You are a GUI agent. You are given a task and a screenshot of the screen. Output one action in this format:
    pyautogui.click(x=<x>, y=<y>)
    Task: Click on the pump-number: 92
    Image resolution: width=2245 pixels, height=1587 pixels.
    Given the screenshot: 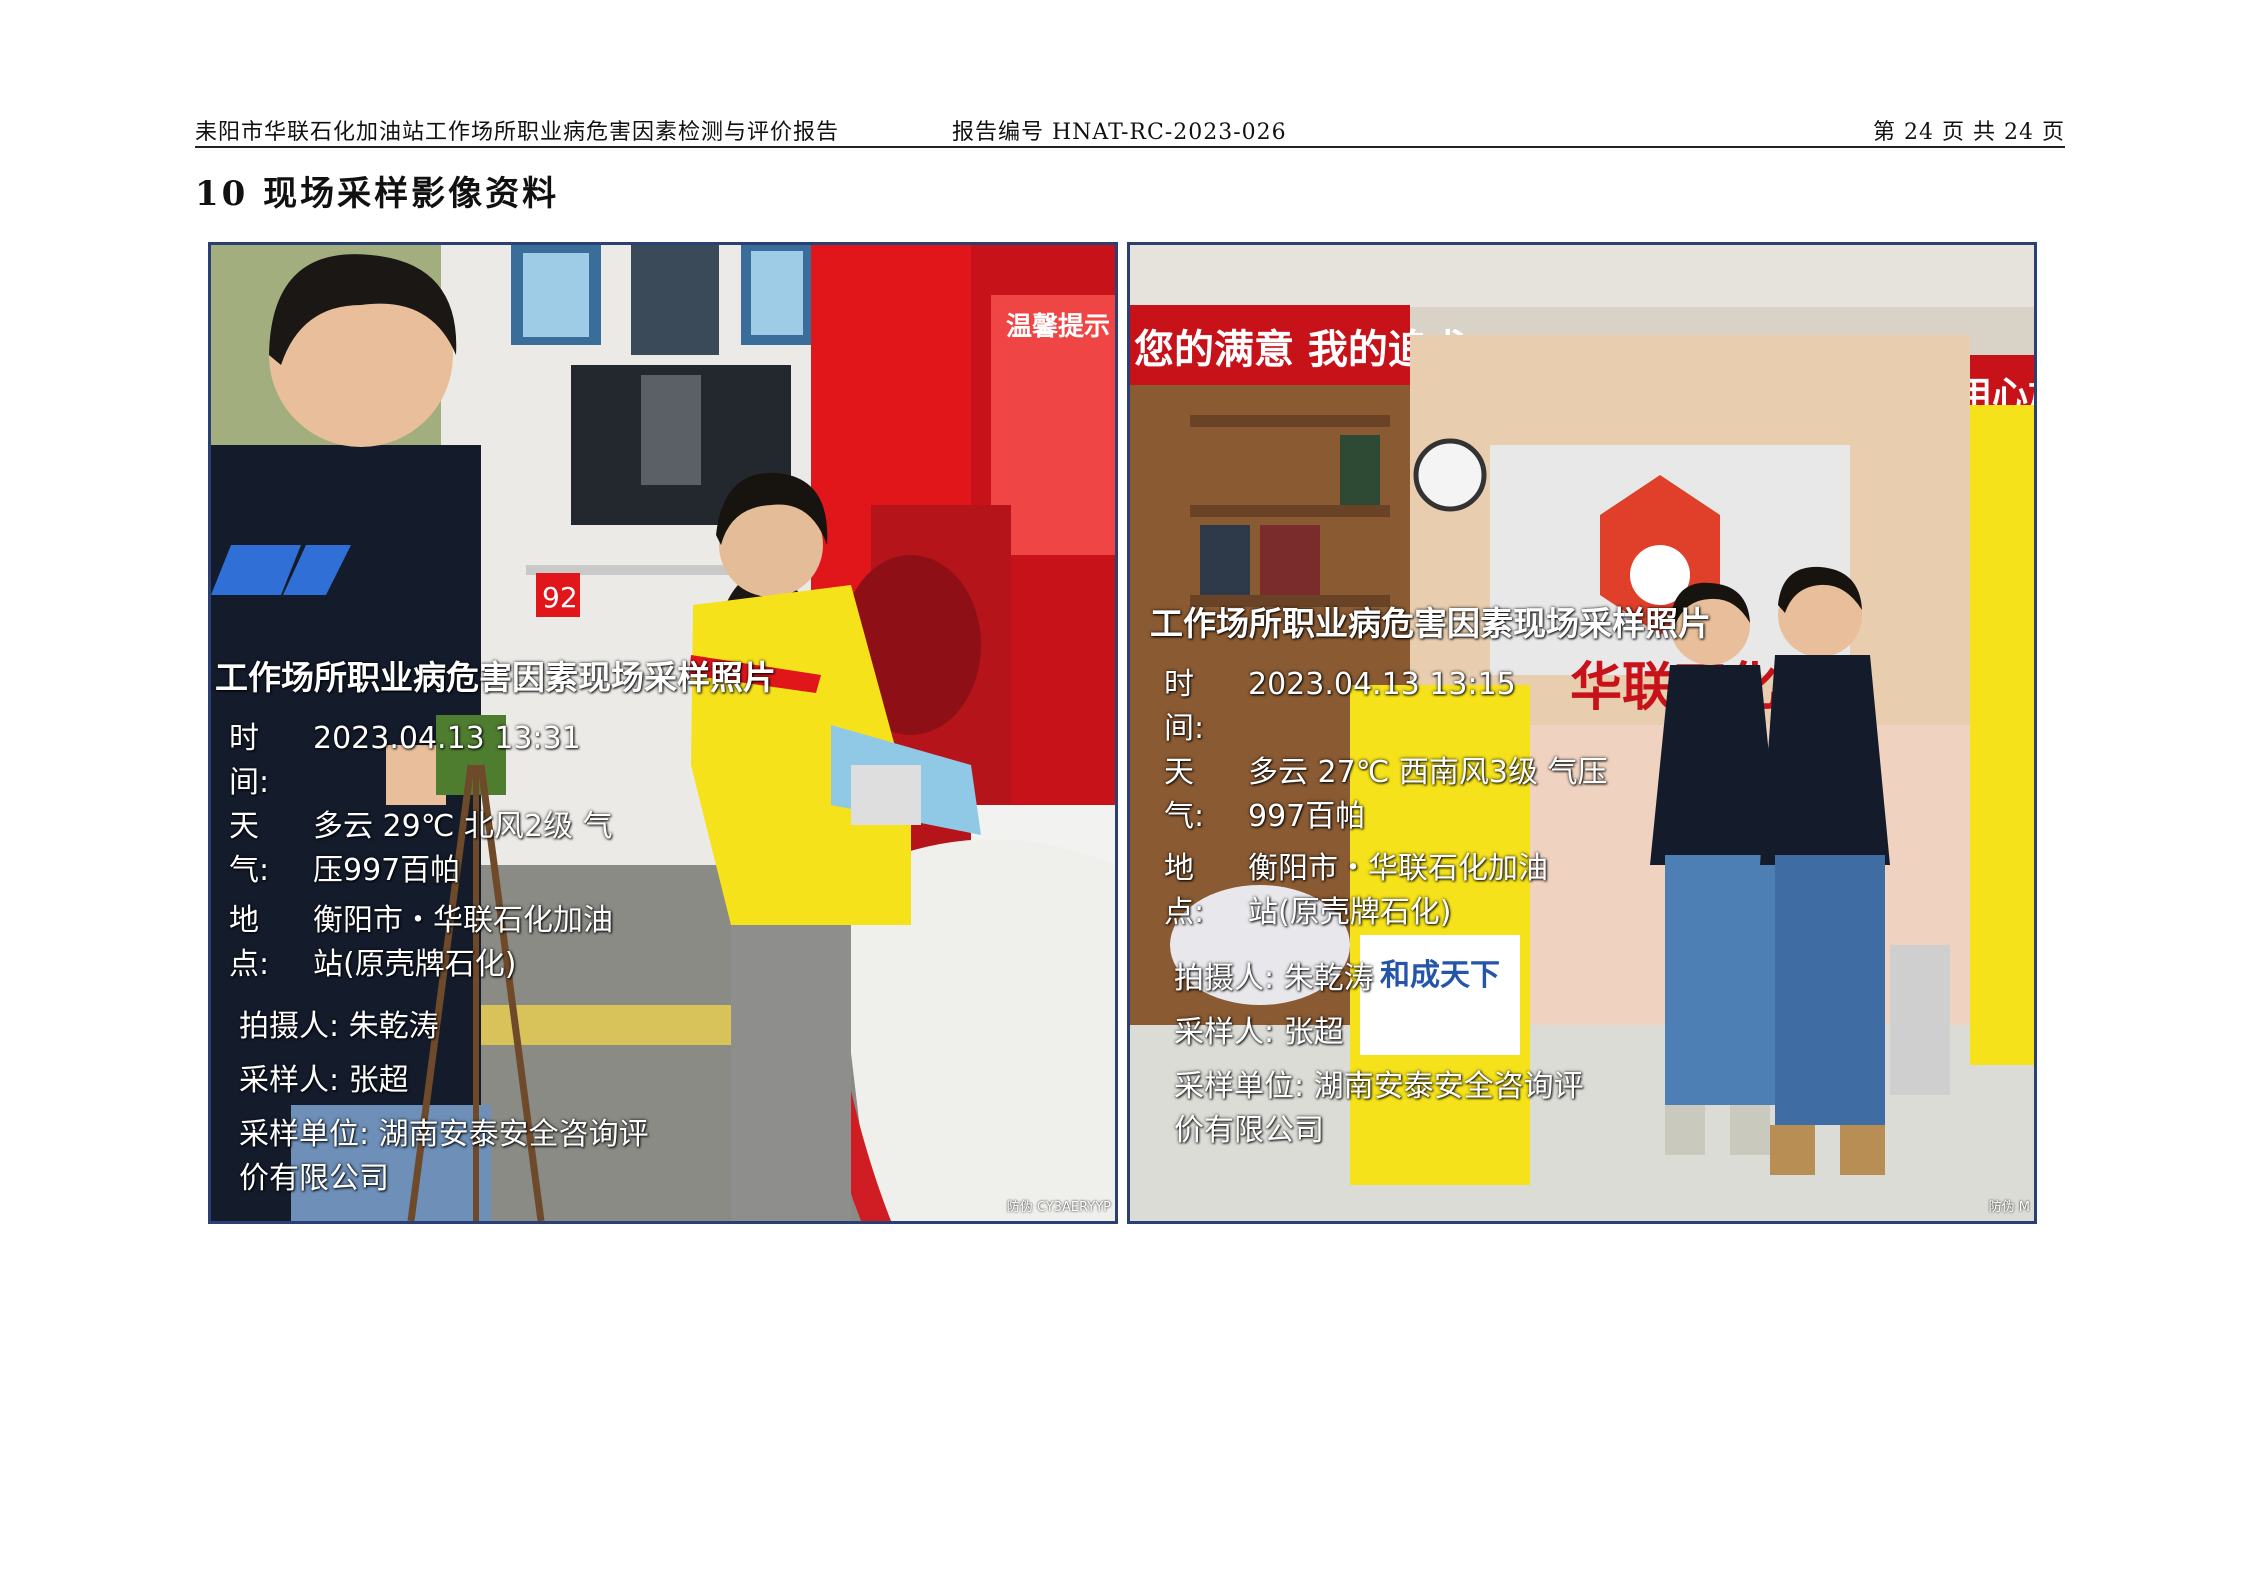 What is the action you would take?
    pyautogui.click(x=560, y=597)
    